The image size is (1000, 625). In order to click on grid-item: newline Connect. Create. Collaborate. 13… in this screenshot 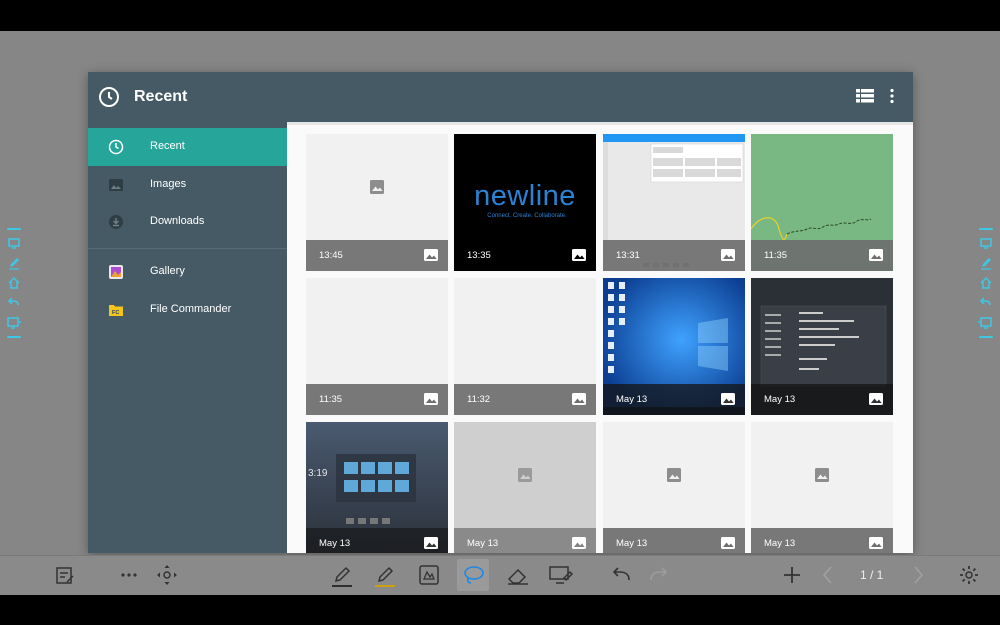, I will do `click(525, 202)`.